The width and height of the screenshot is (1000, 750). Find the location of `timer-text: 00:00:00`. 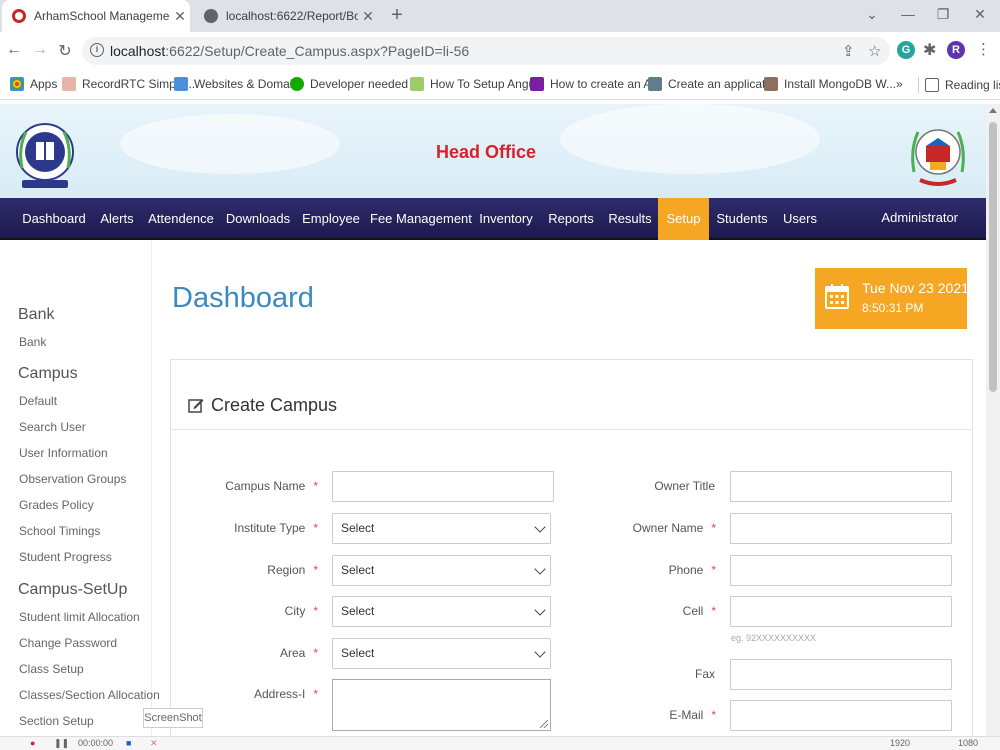

timer-text: 00:00:00 is located at coordinates (96, 743).